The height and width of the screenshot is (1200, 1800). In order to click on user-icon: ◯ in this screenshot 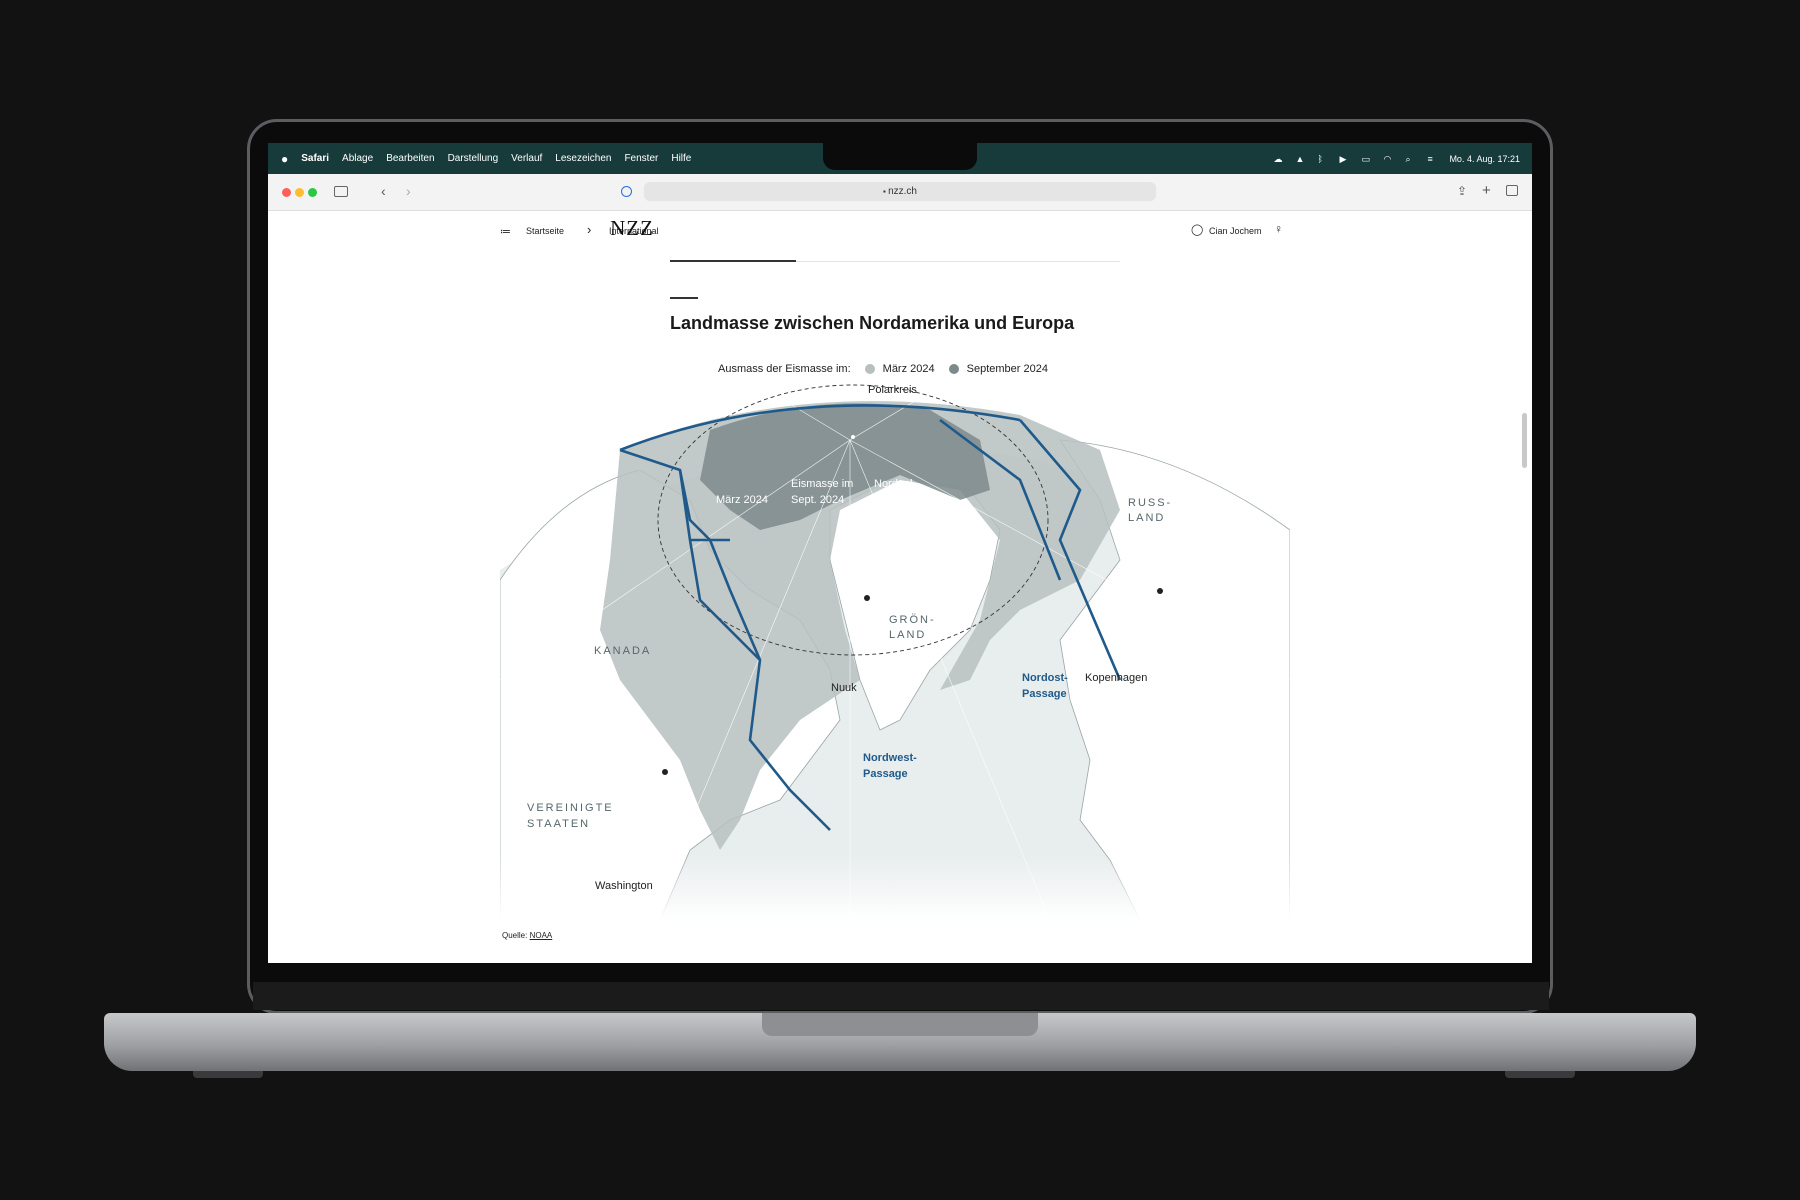, I will do `click(1197, 229)`.